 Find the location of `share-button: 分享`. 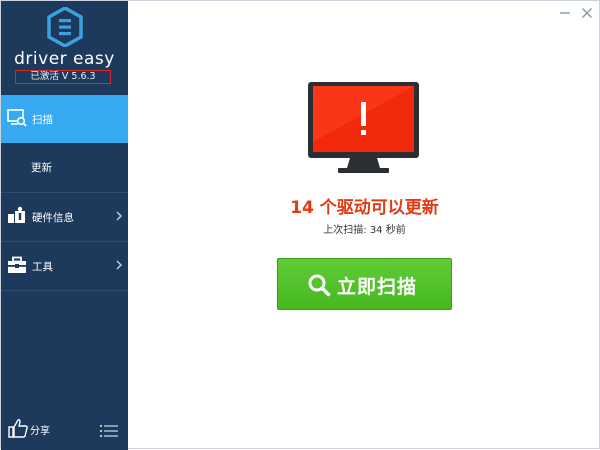

share-button: 分享 is located at coordinates (31, 430).